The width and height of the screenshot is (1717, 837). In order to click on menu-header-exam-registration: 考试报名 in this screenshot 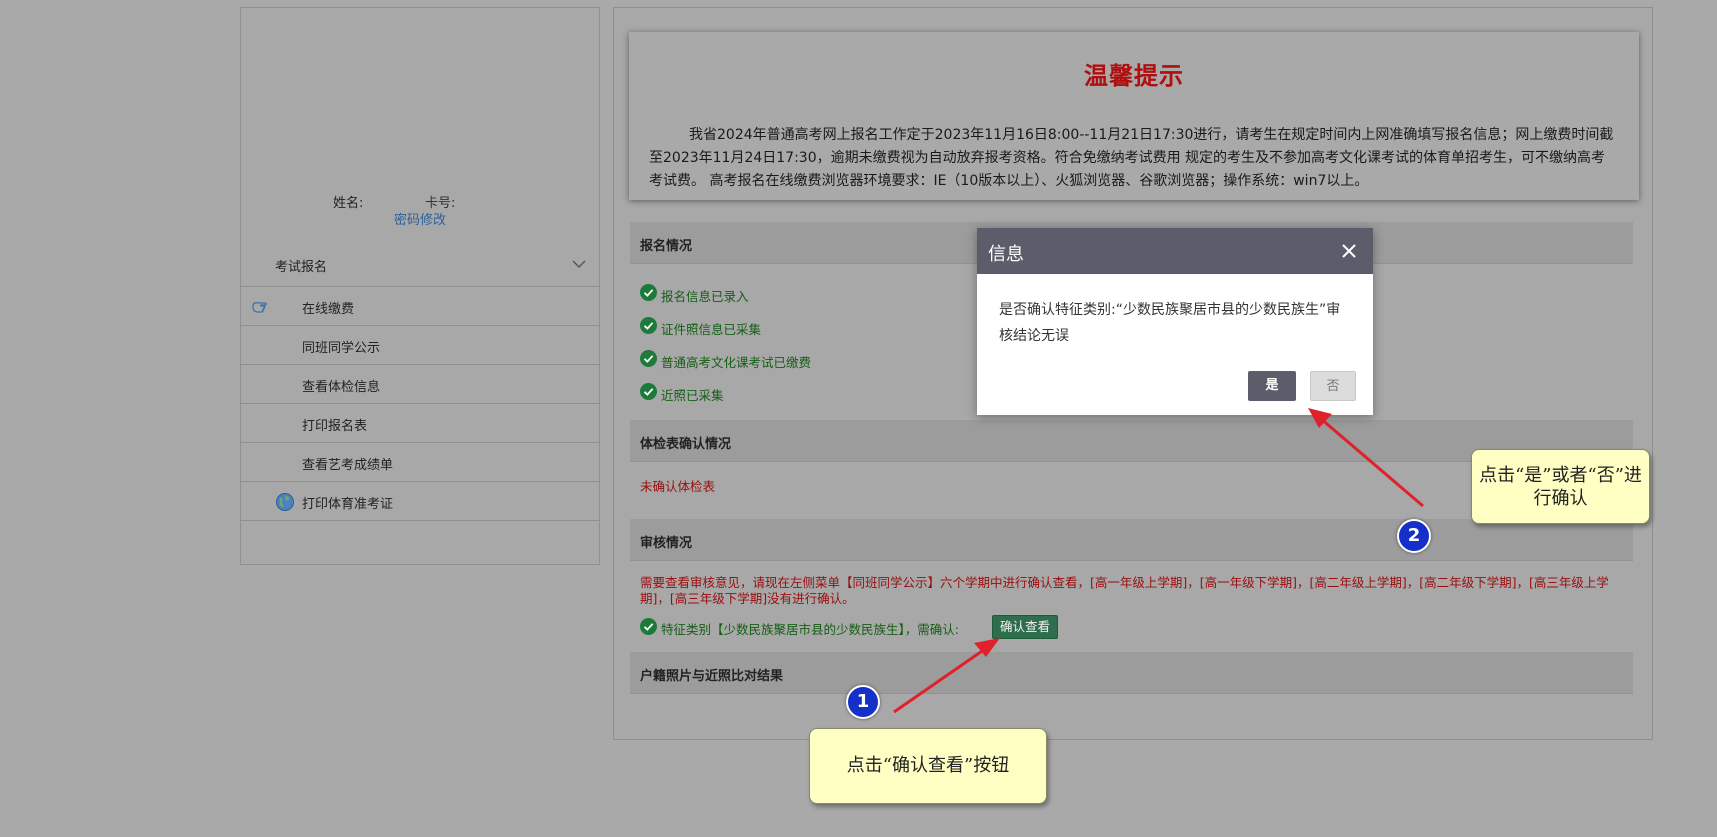, I will do `click(420, 264)`.